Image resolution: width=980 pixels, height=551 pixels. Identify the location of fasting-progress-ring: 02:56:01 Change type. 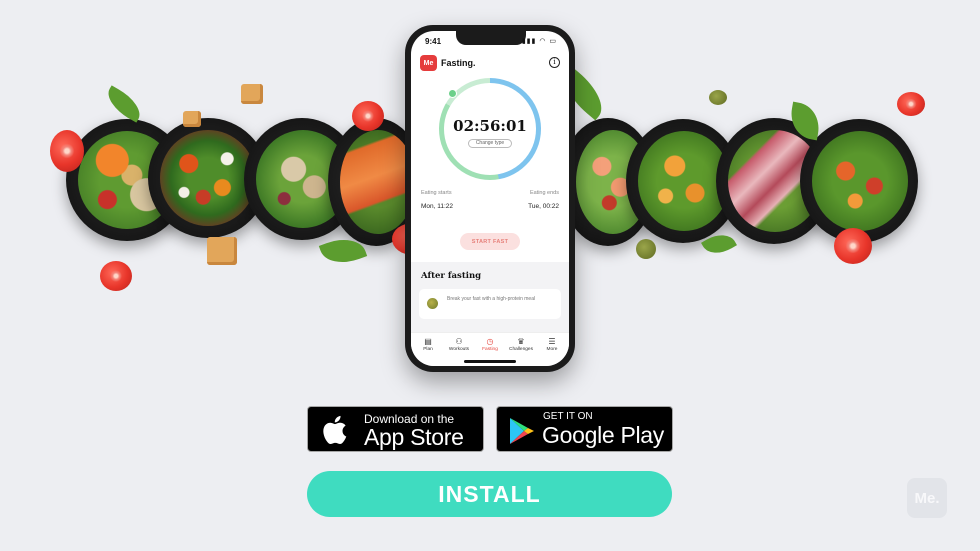
(490, 129).